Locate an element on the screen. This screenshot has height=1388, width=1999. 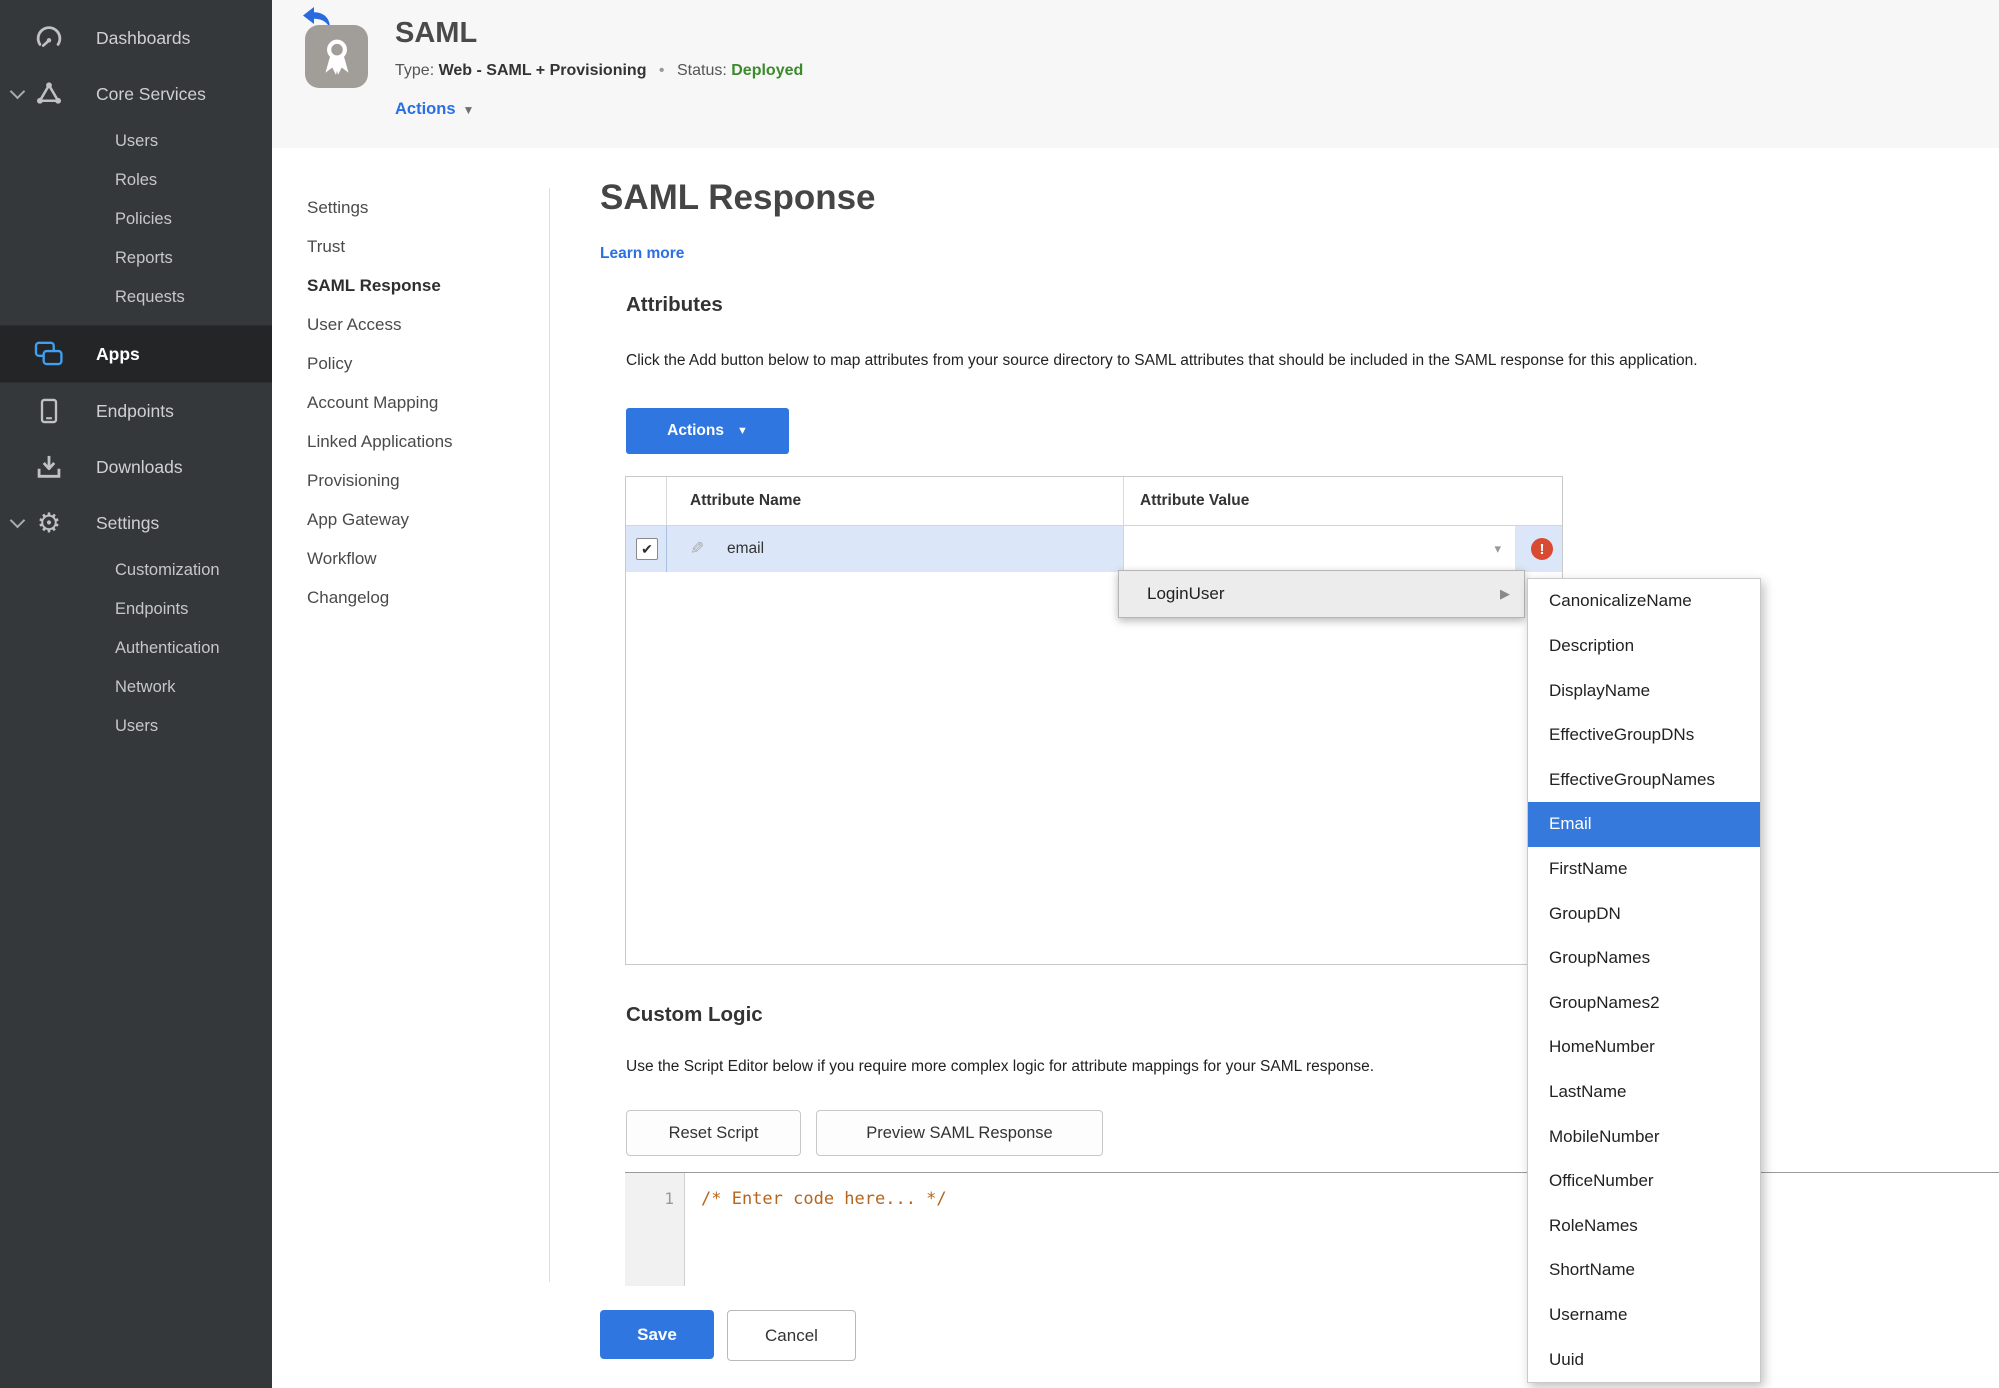
page-app-title: SAML is located at coordinates (436, 33).